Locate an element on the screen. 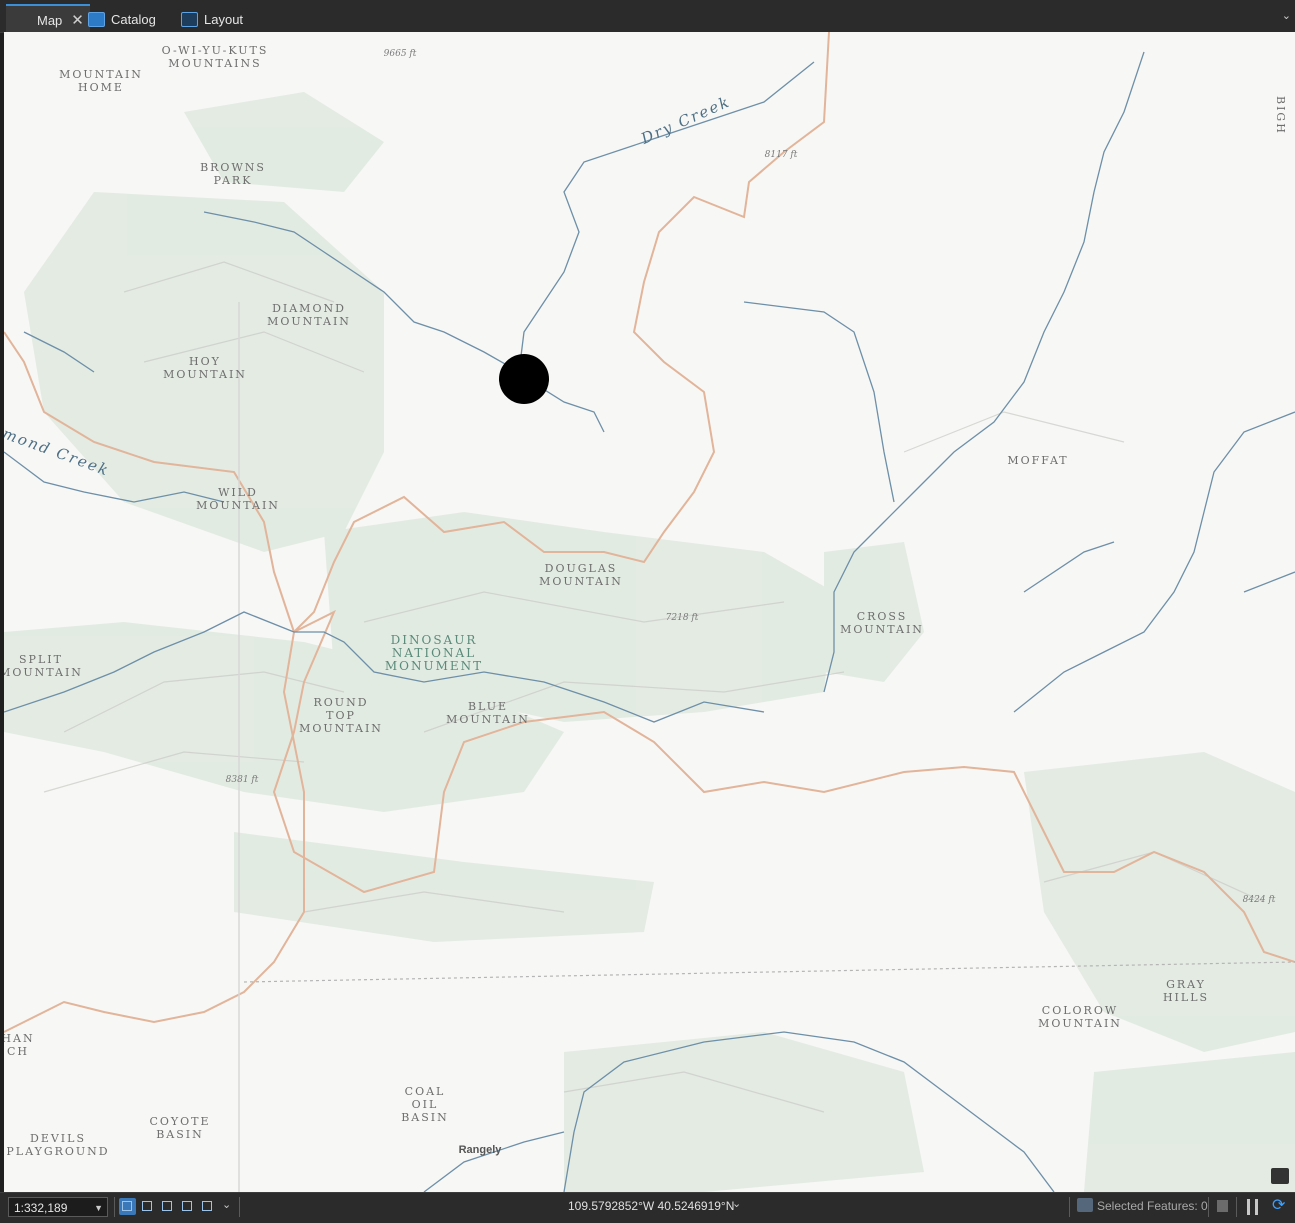 The height and width of the screenshot is (1223, 1295). table-icon is located at coordinates (1222, 1206).